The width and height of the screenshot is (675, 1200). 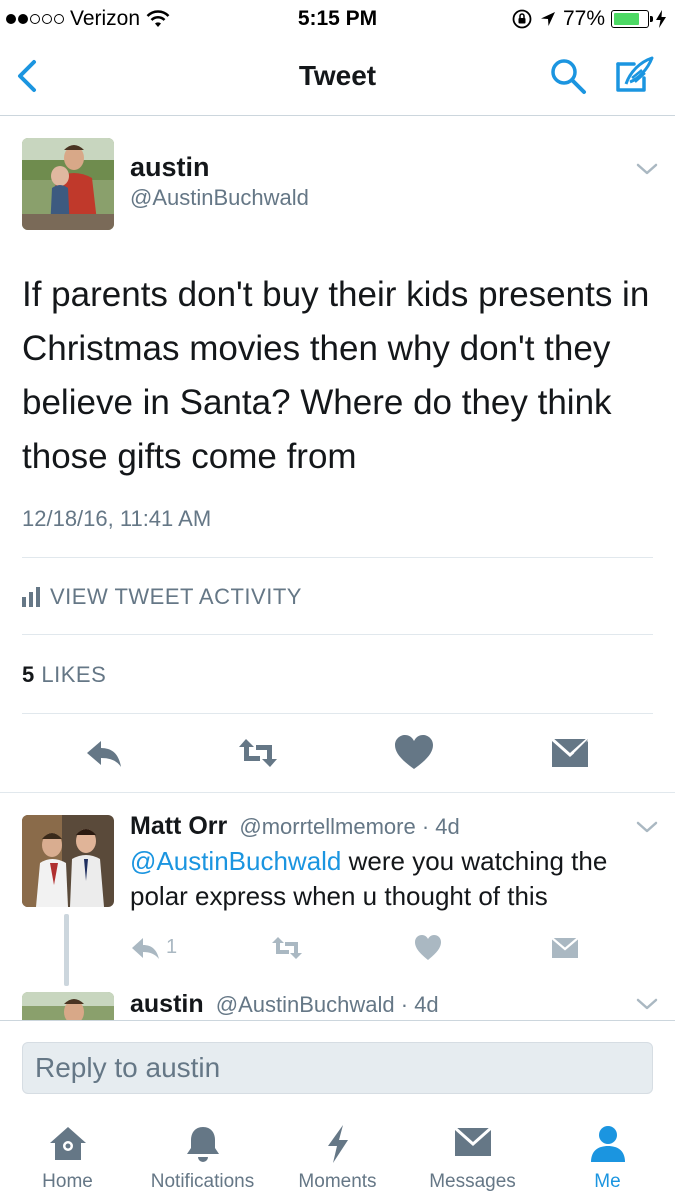 I want to click on likes-number: 5, so click(x=28, y=674).